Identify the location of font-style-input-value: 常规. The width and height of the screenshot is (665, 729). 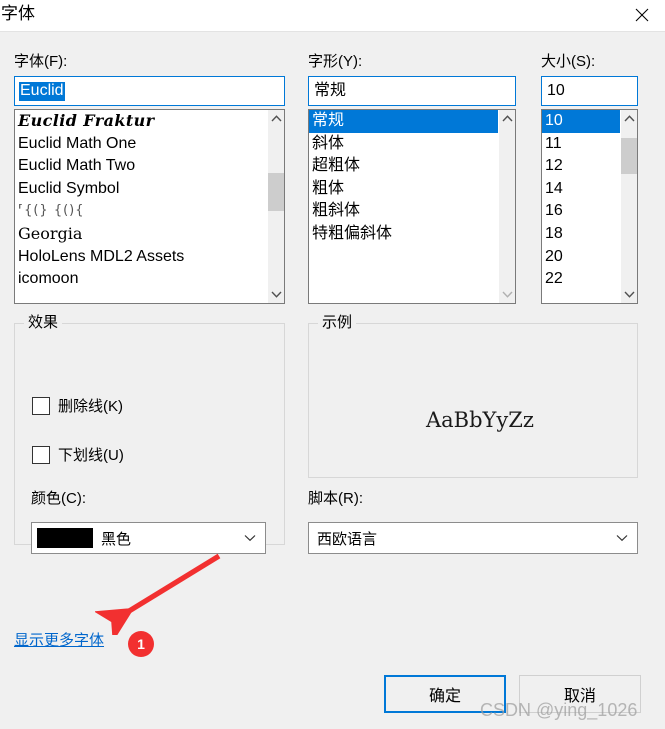
(330, 90).